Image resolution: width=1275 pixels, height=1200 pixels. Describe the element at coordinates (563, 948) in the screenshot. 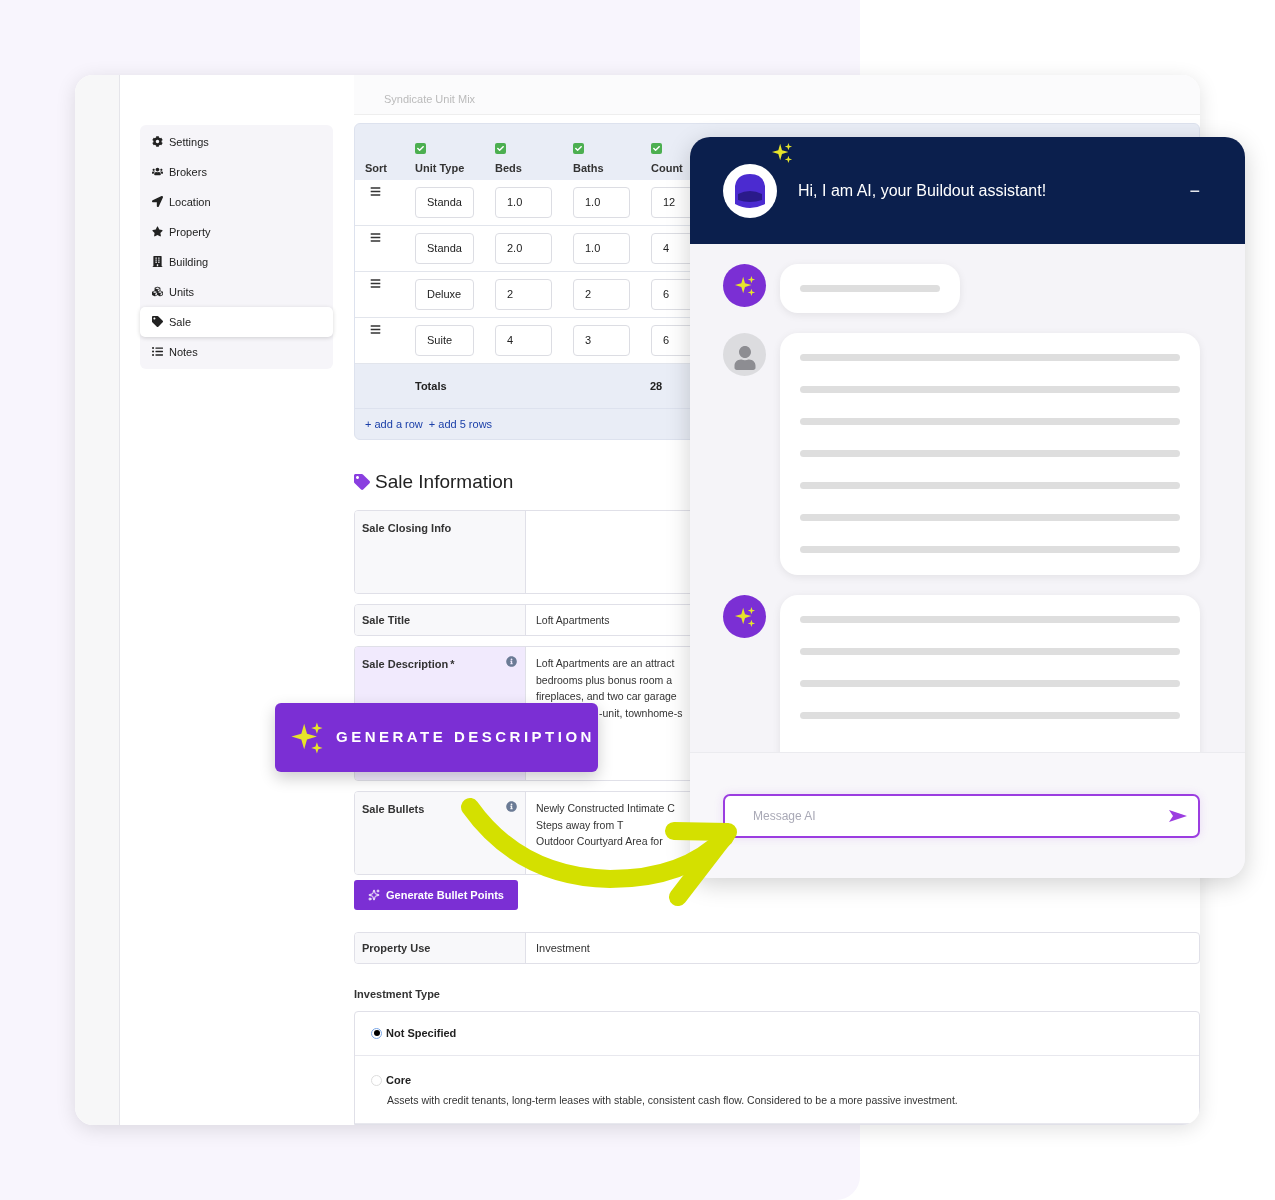

I see `field-value: Investment` at that location.